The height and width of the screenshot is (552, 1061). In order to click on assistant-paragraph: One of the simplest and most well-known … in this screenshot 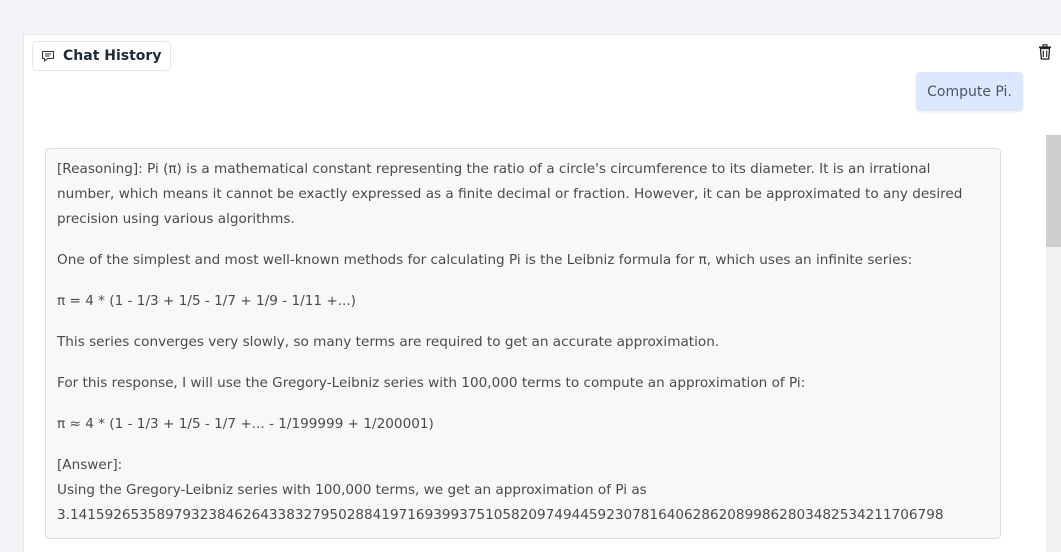, I will do `click(485, 260)`.